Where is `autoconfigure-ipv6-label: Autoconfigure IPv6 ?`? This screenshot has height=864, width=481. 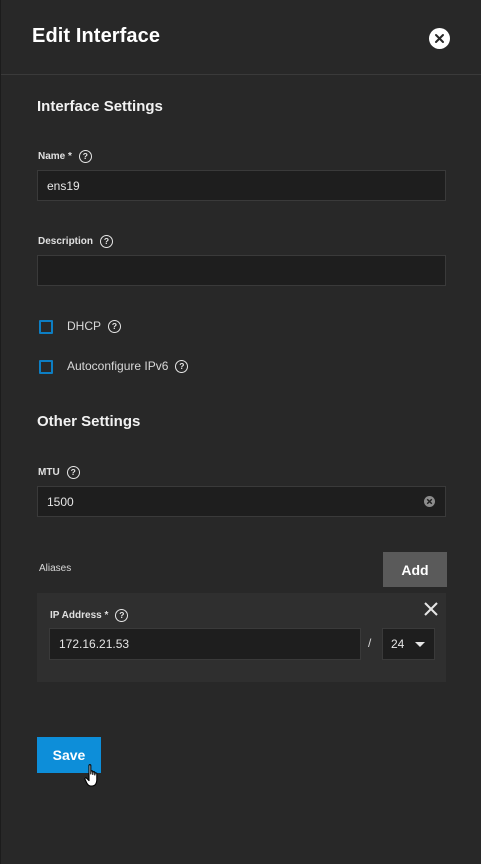 autoconfigure-ipv6-label: Autoconfigure IPv6 ? is located at coordinates (128, 366).